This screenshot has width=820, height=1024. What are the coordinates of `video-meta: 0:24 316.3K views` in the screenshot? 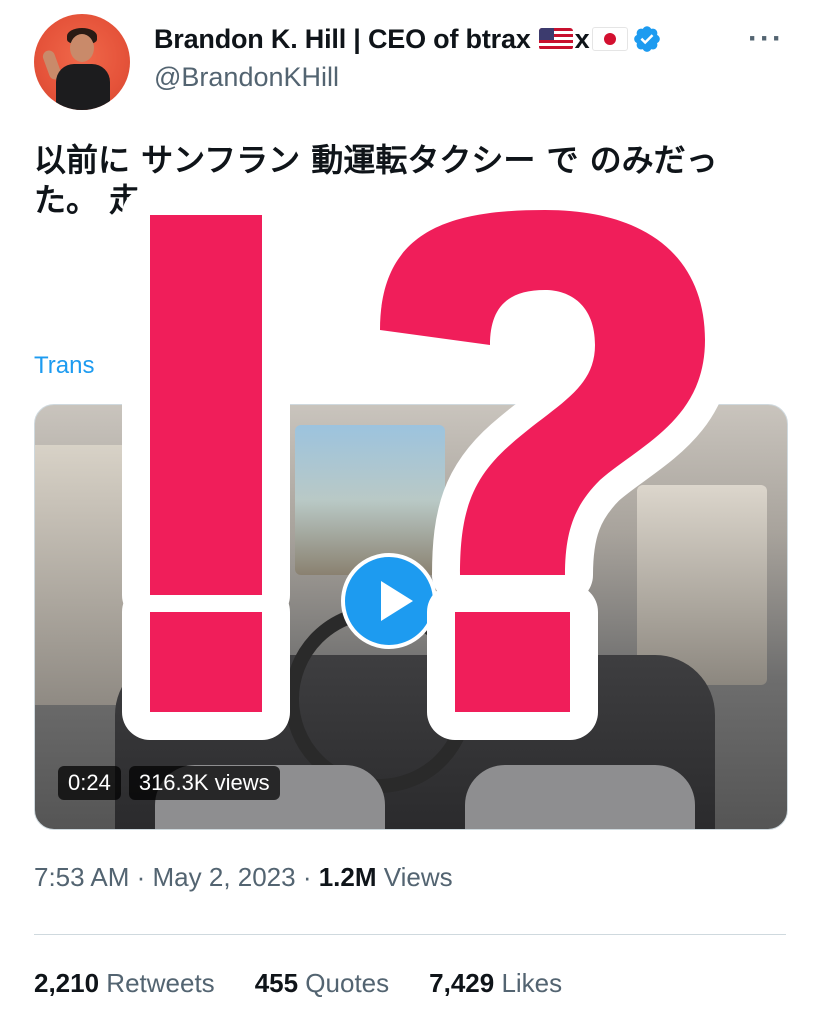 It's located at (169, 783).